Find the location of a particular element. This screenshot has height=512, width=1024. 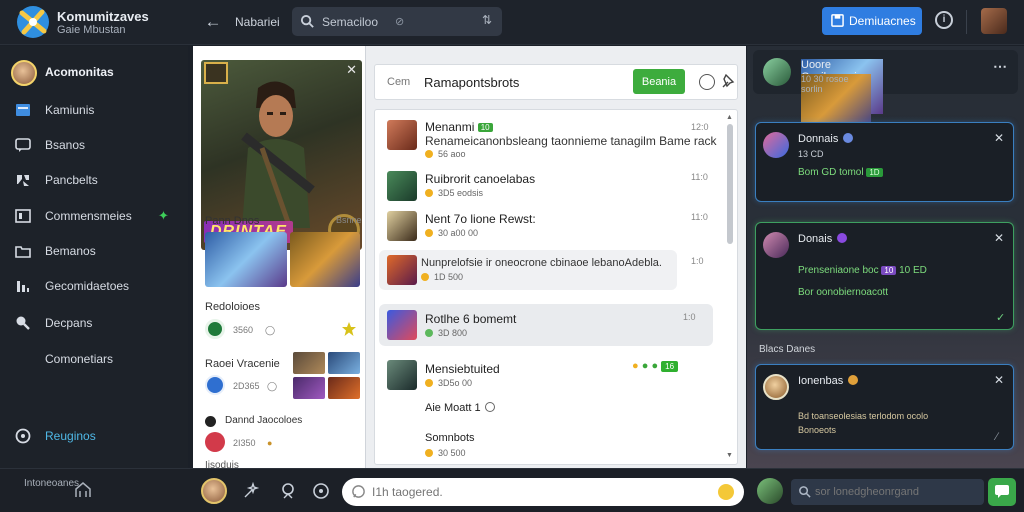

message-author: Rotlhe 6 bomemt is located at coordinates (471, 319).